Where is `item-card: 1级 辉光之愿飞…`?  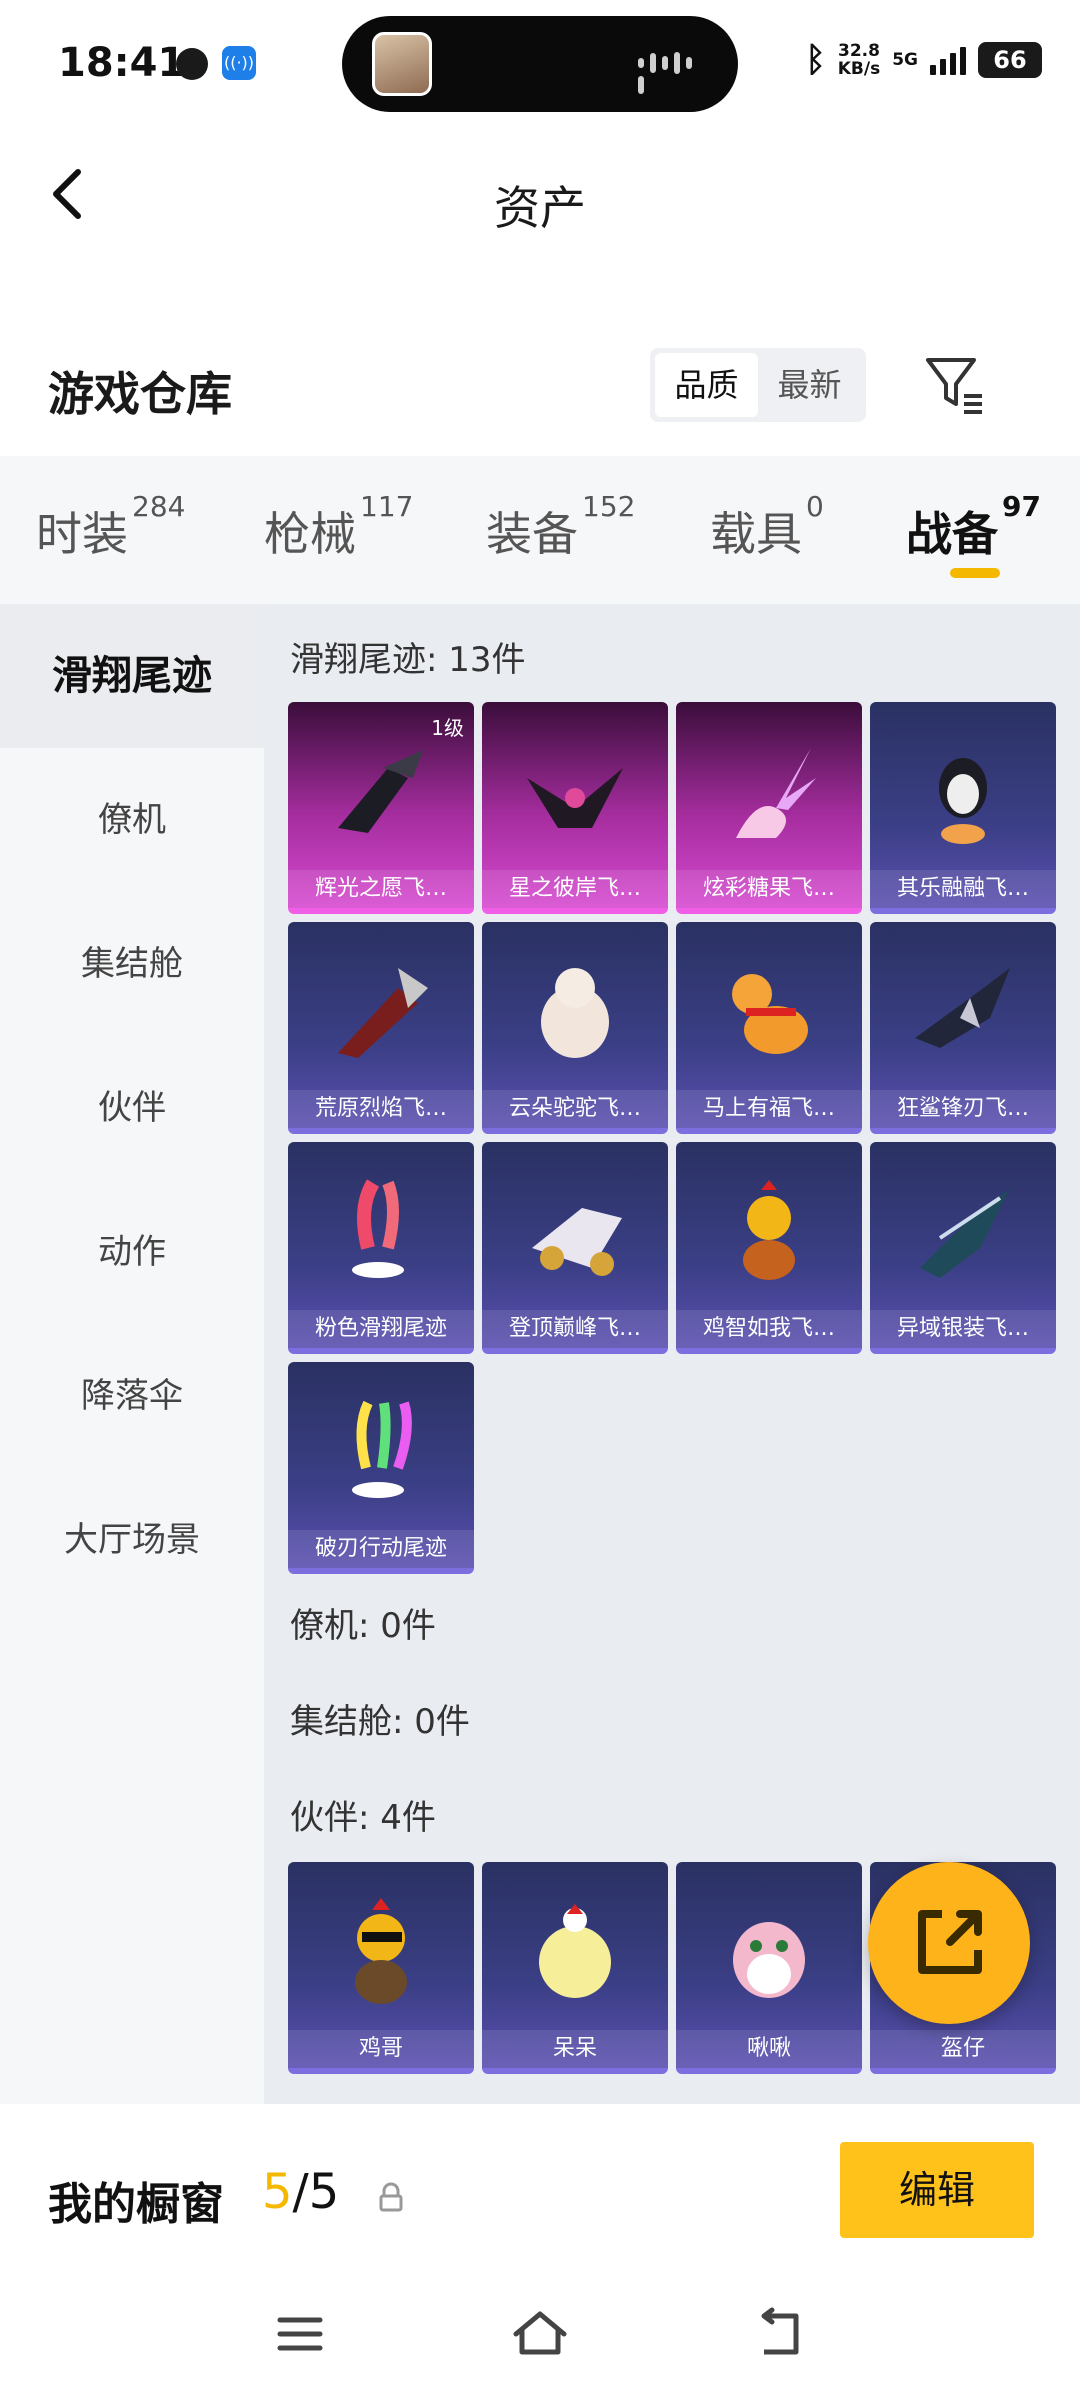
item-card: 1级 辉光之愿飞… is located at coordinates (381, 808).